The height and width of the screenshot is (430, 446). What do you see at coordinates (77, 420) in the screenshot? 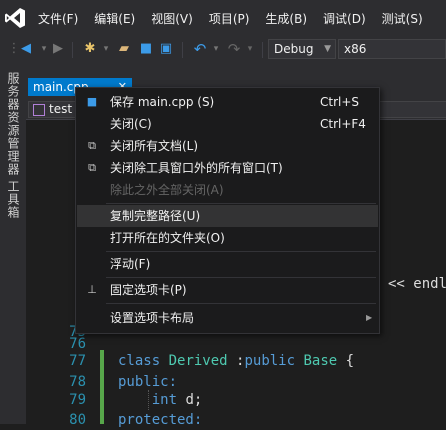
I see `line-number: 80` at bounding box center [77, 420].